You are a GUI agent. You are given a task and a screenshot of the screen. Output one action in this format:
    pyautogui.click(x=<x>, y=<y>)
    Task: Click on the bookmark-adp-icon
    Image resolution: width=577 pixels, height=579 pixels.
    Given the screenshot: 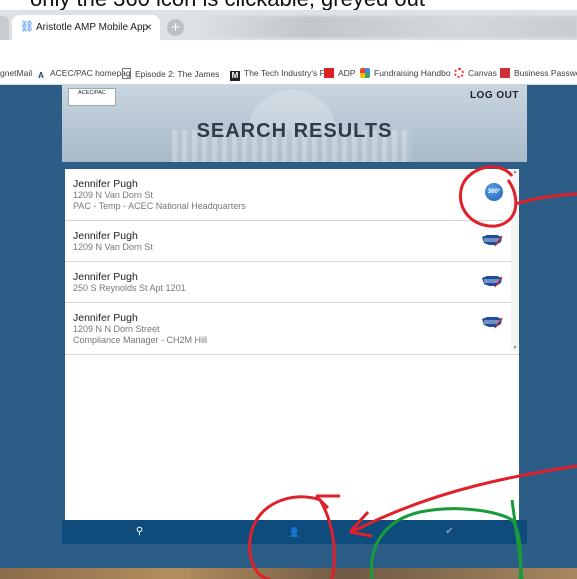 What is the action you would take?
    pyautogui.click(x=329, y=73)
    